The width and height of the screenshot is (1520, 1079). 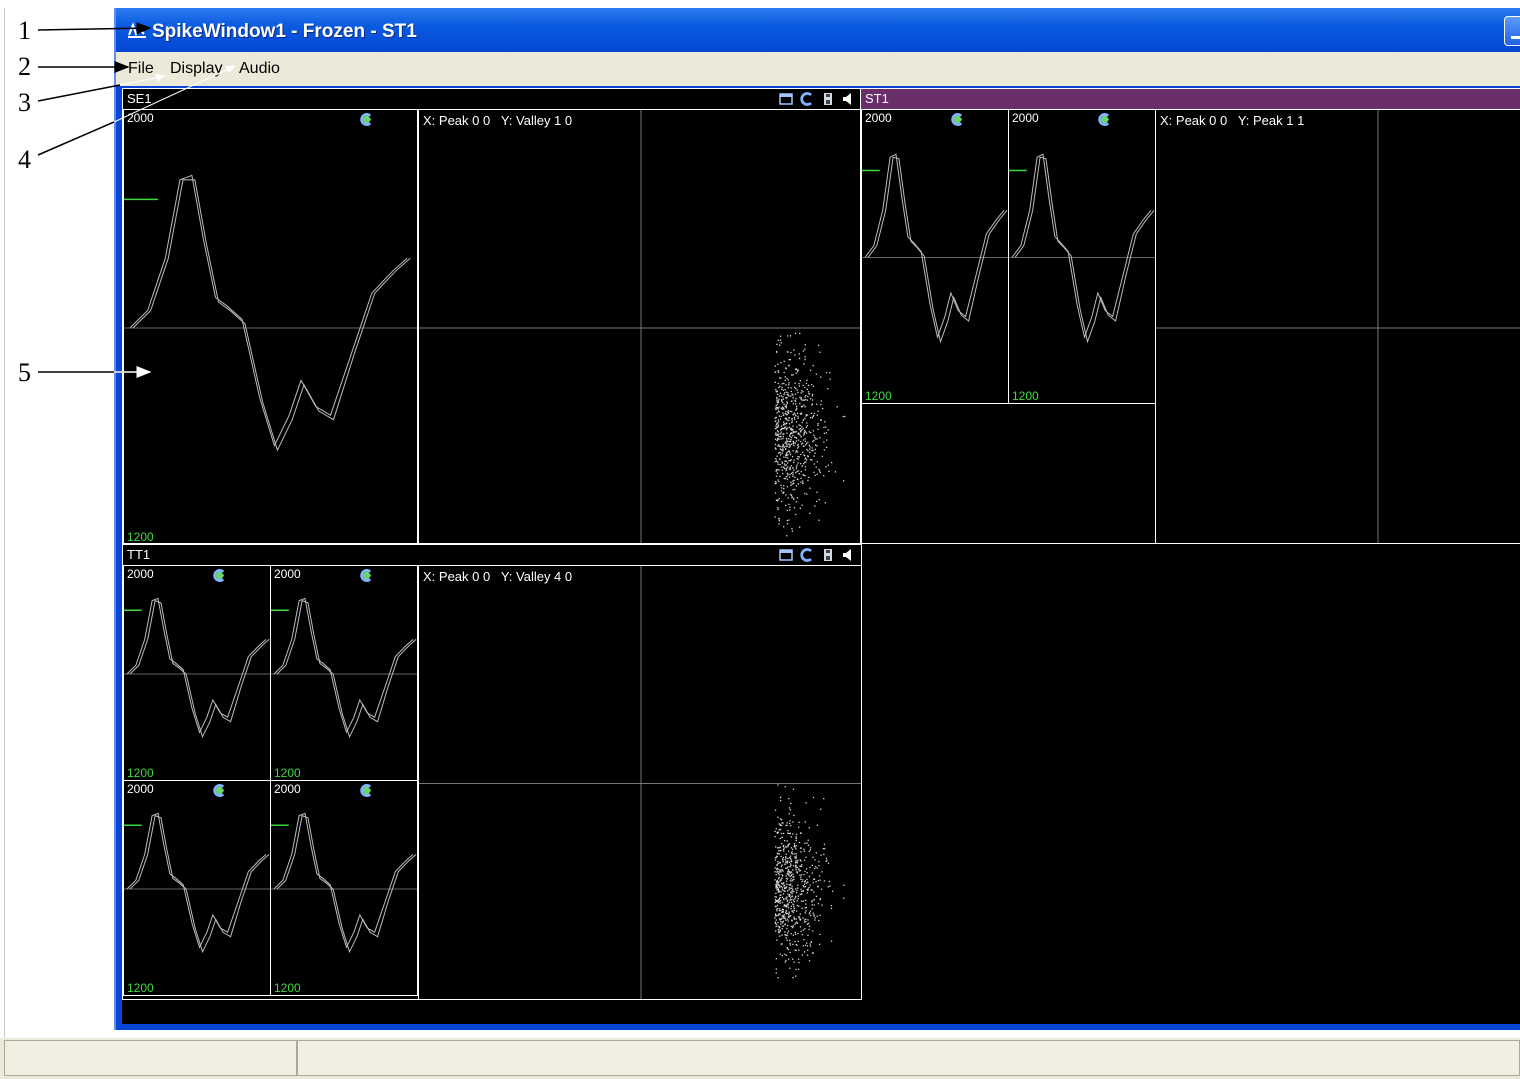 I want to click on spike-cluster, so click(x=810, y=434).